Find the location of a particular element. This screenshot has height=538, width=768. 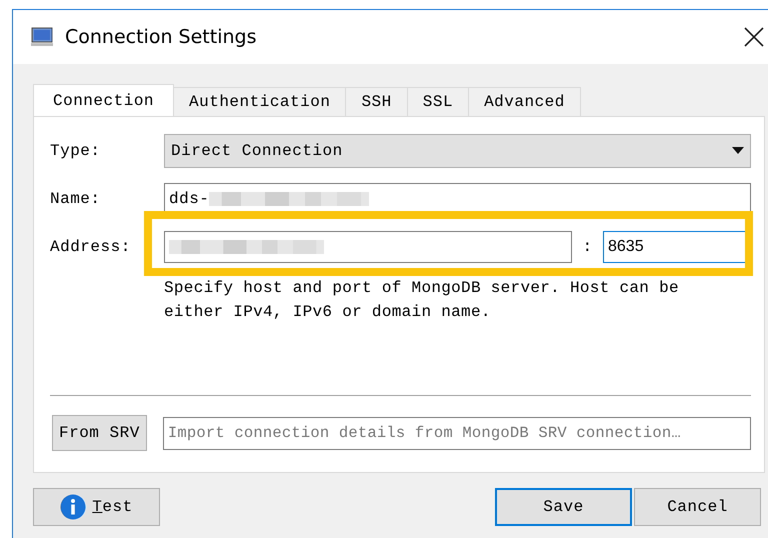

type-dropdown: Direct Connection is located at coordinates (457, 151).